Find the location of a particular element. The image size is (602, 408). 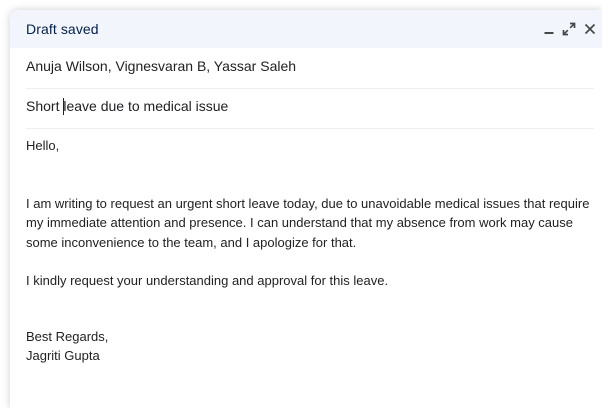

compose-header: Draft saved is located at coordinates (306, 29).